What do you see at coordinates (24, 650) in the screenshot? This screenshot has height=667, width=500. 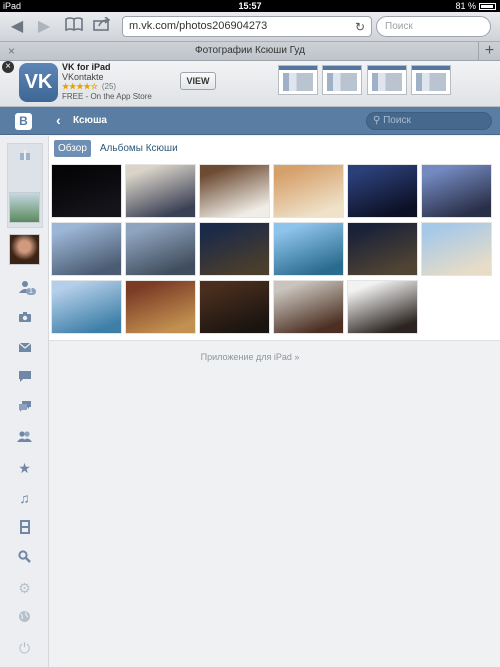 I see `power-icon: ⏻` at bounding box center [24, 650].